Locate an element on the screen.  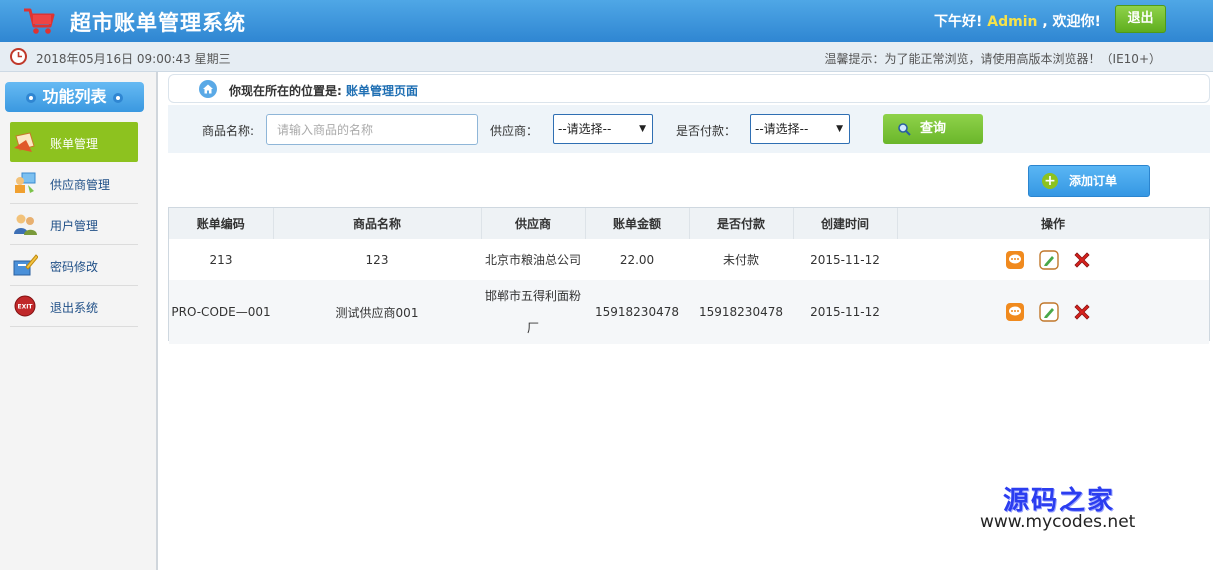
sidebar-menu: 账单管理 供应商管理 用户管理 密码修改 EXIT 退出系统 is located at coordinates (74, 224).